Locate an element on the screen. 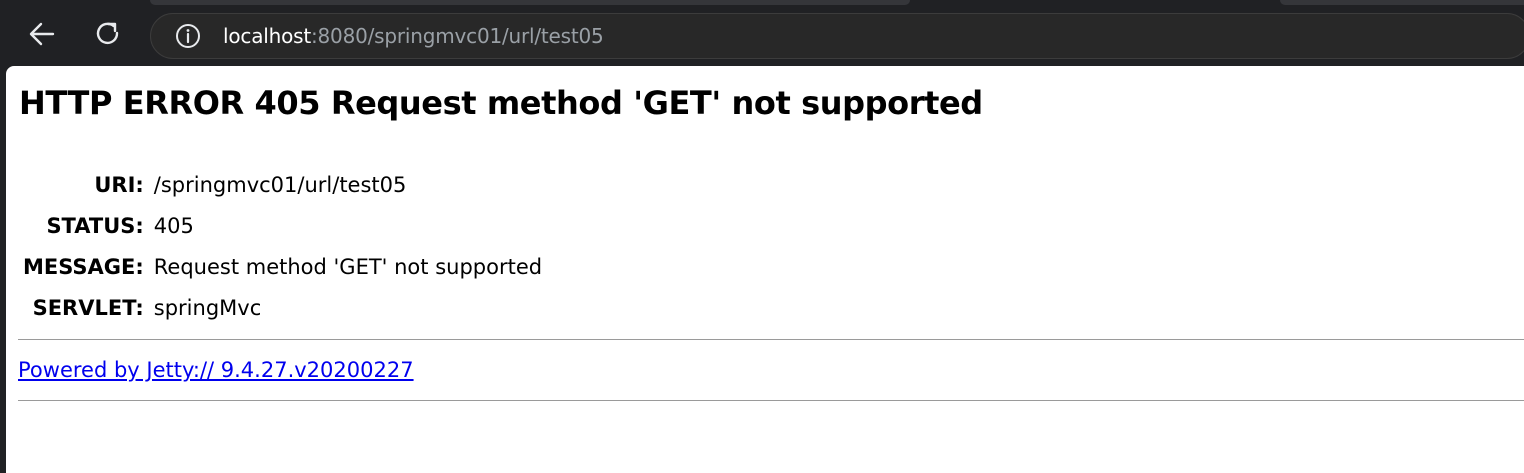 The height and width of the screenshot is (473, 1524). table-row: URI: /springmvc01/url/test05 is located at coordinates (280, 184).